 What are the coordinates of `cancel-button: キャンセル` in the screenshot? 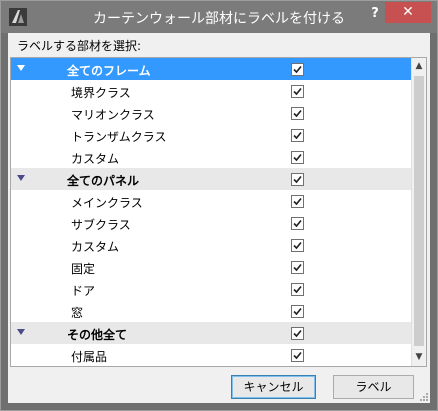 It's located at (273, 387).